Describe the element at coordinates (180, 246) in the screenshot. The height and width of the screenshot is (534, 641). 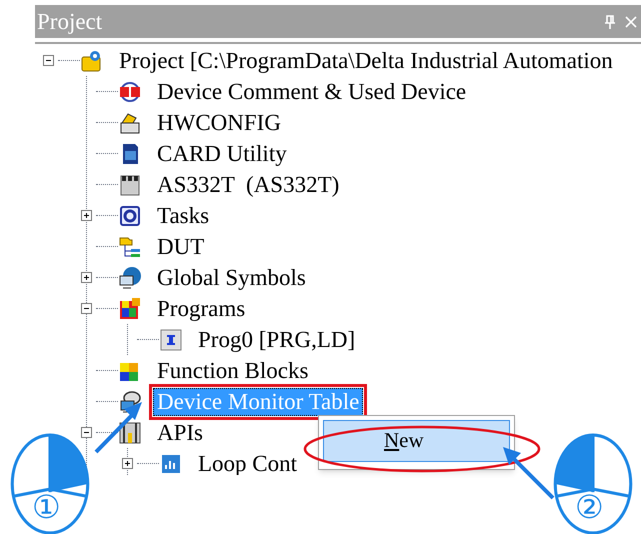
I see `tree-item: DUT` at that location.